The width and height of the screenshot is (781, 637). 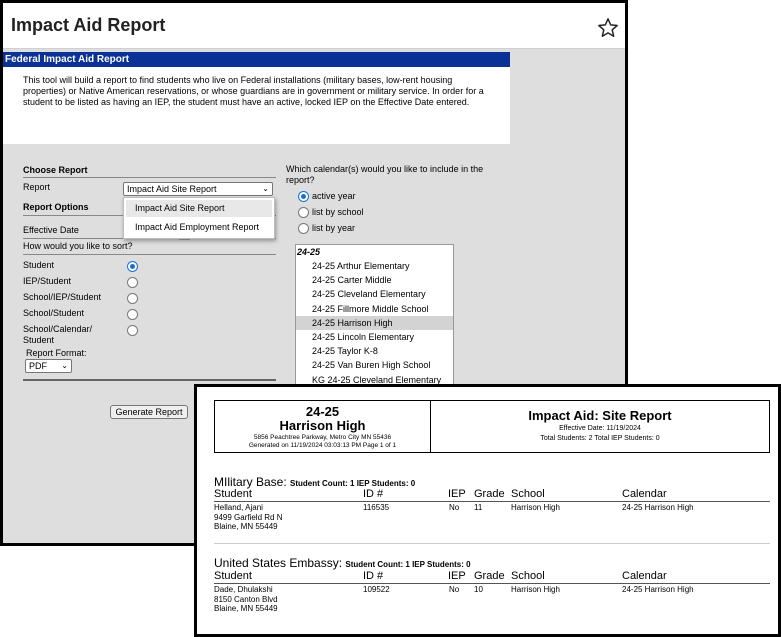 I want to click on sort-option-label: School/Student, so click(x=54, y=313).